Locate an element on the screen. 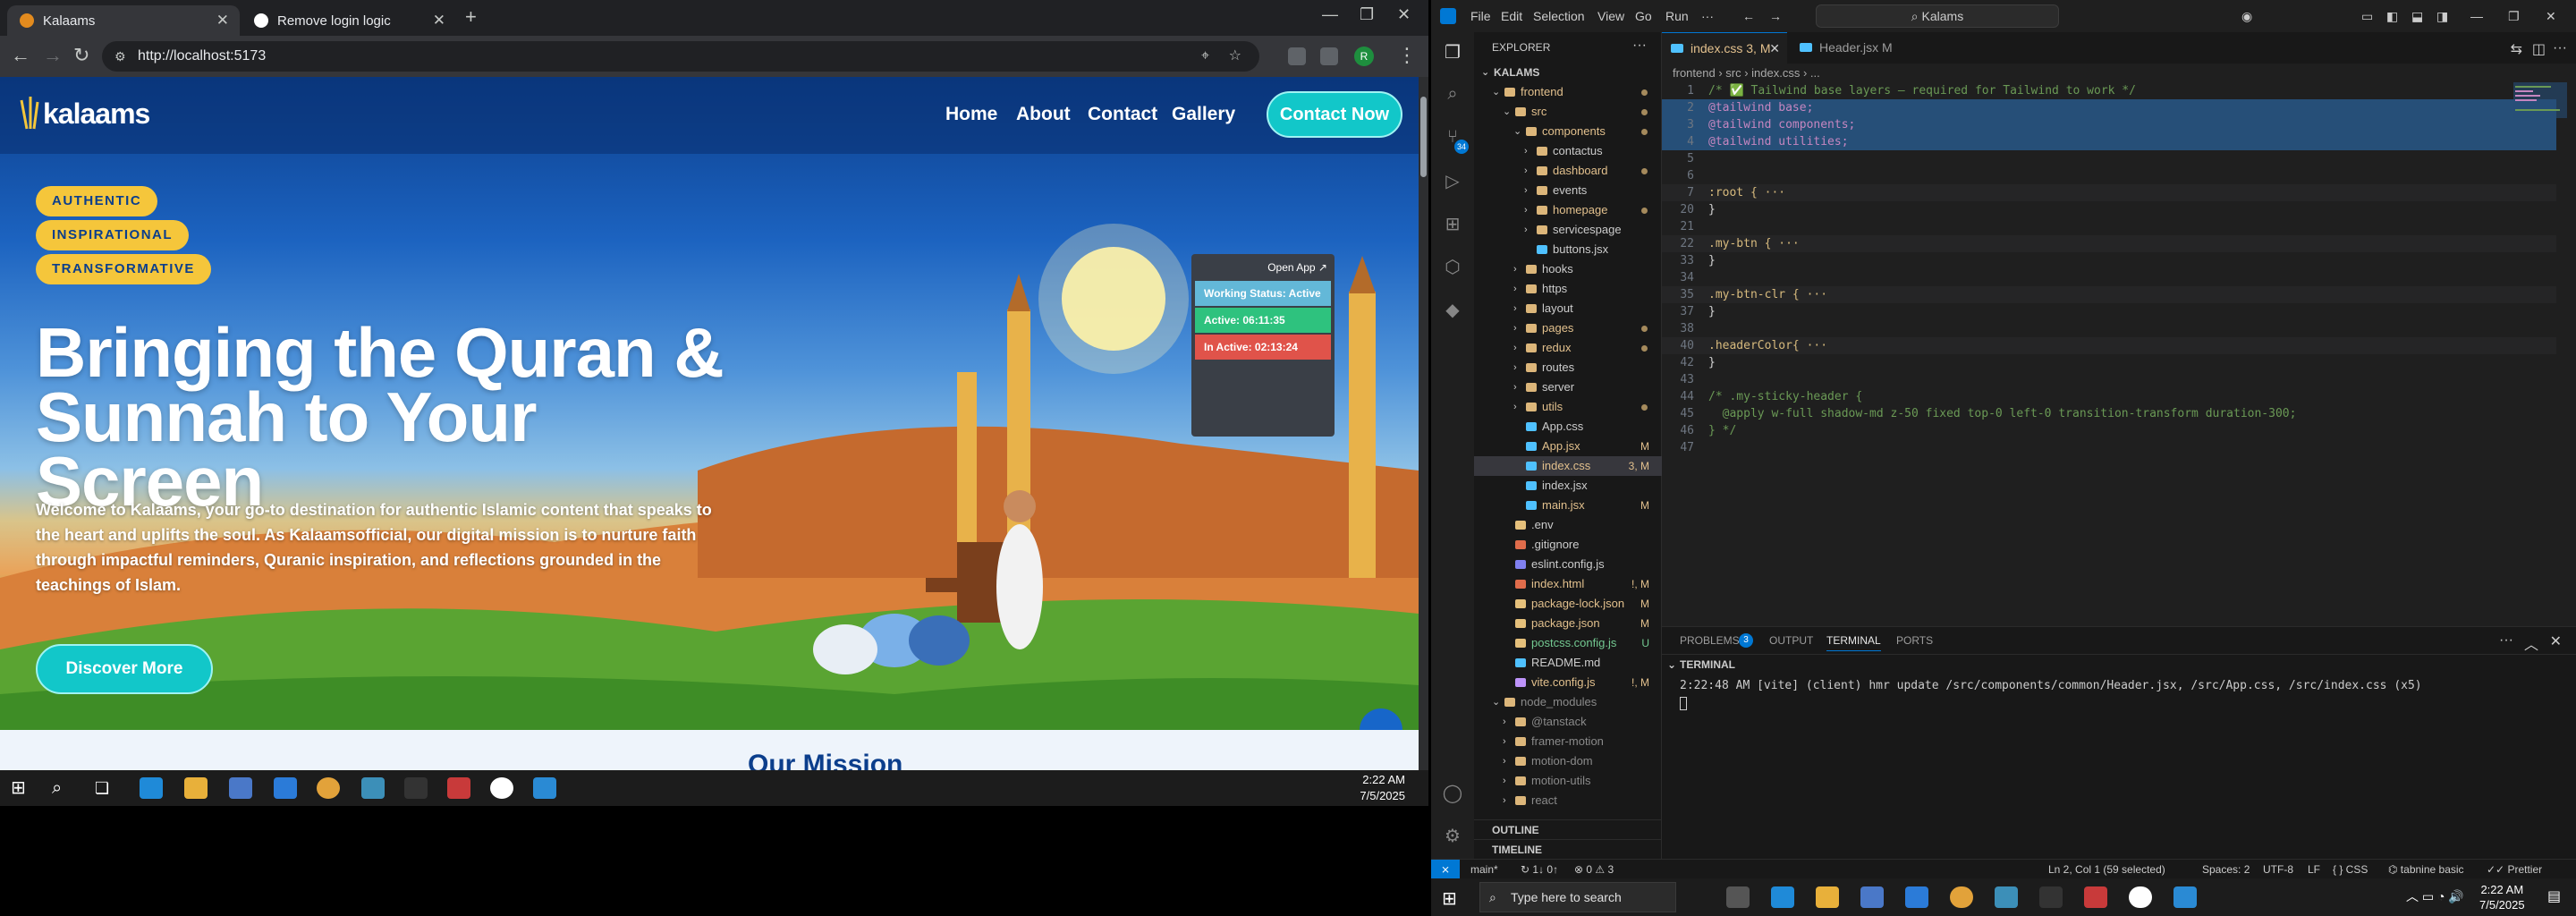 This screenshot has width=2576, height=916. tree-item: .env is located at coordinates (1568, 525).